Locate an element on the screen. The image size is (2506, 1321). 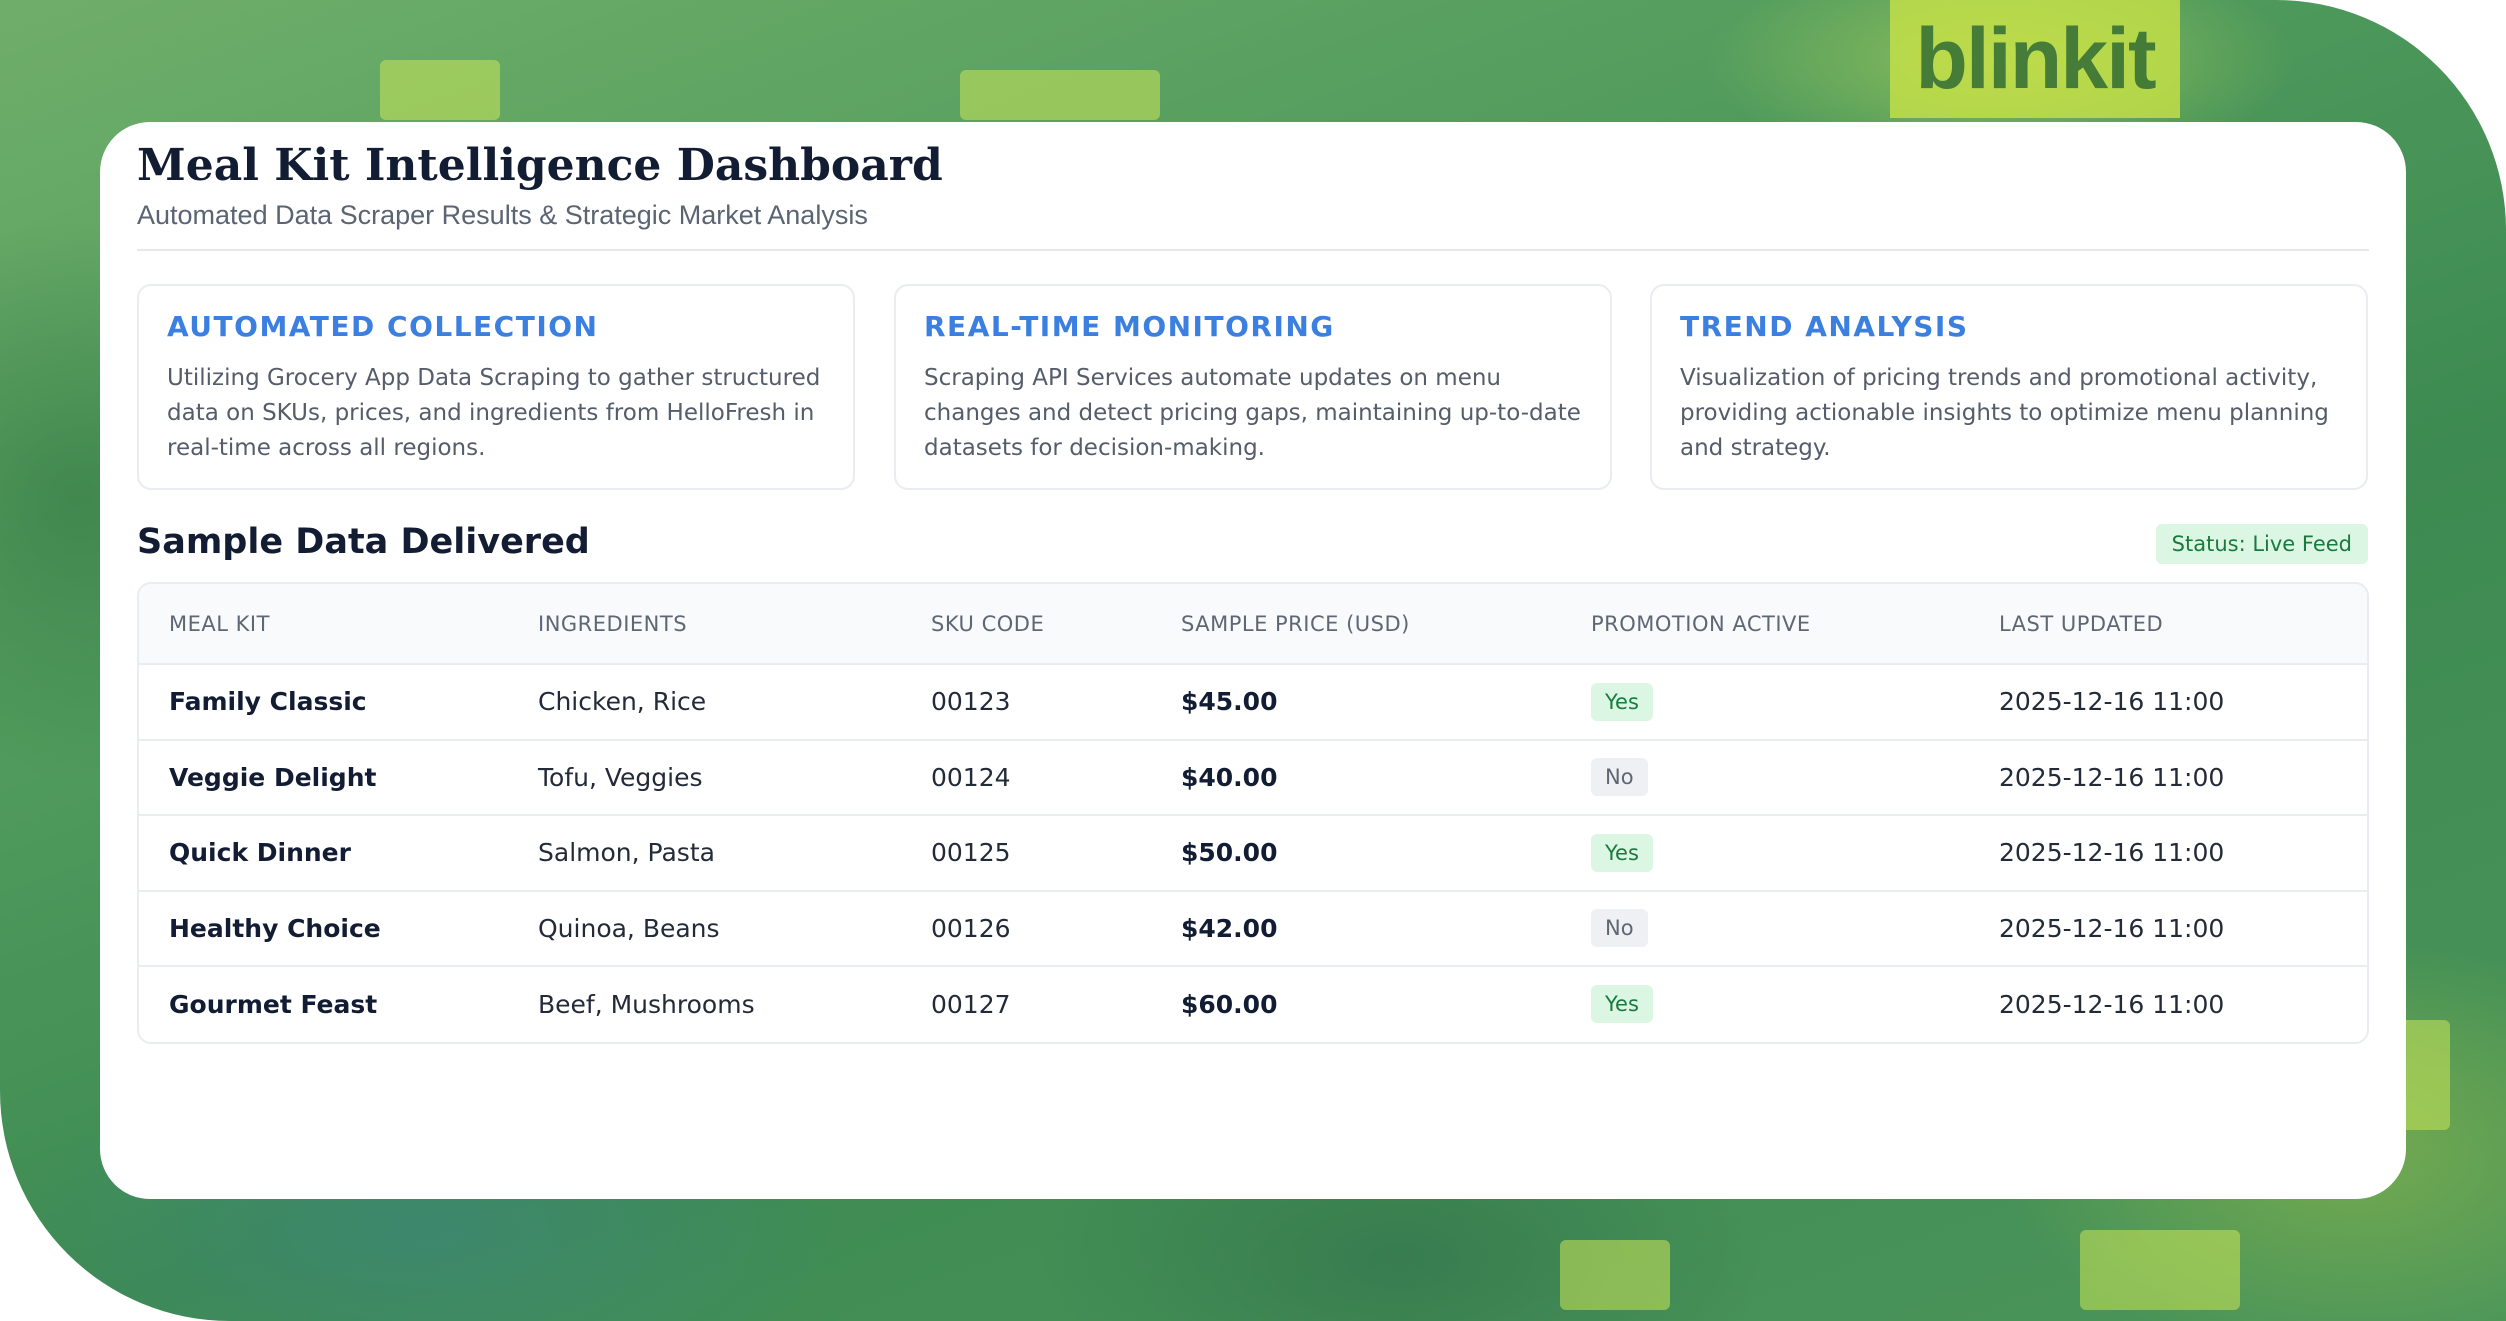
cell-ingredients: Beef, Mushrooms is located at coordinates (646, 1004).